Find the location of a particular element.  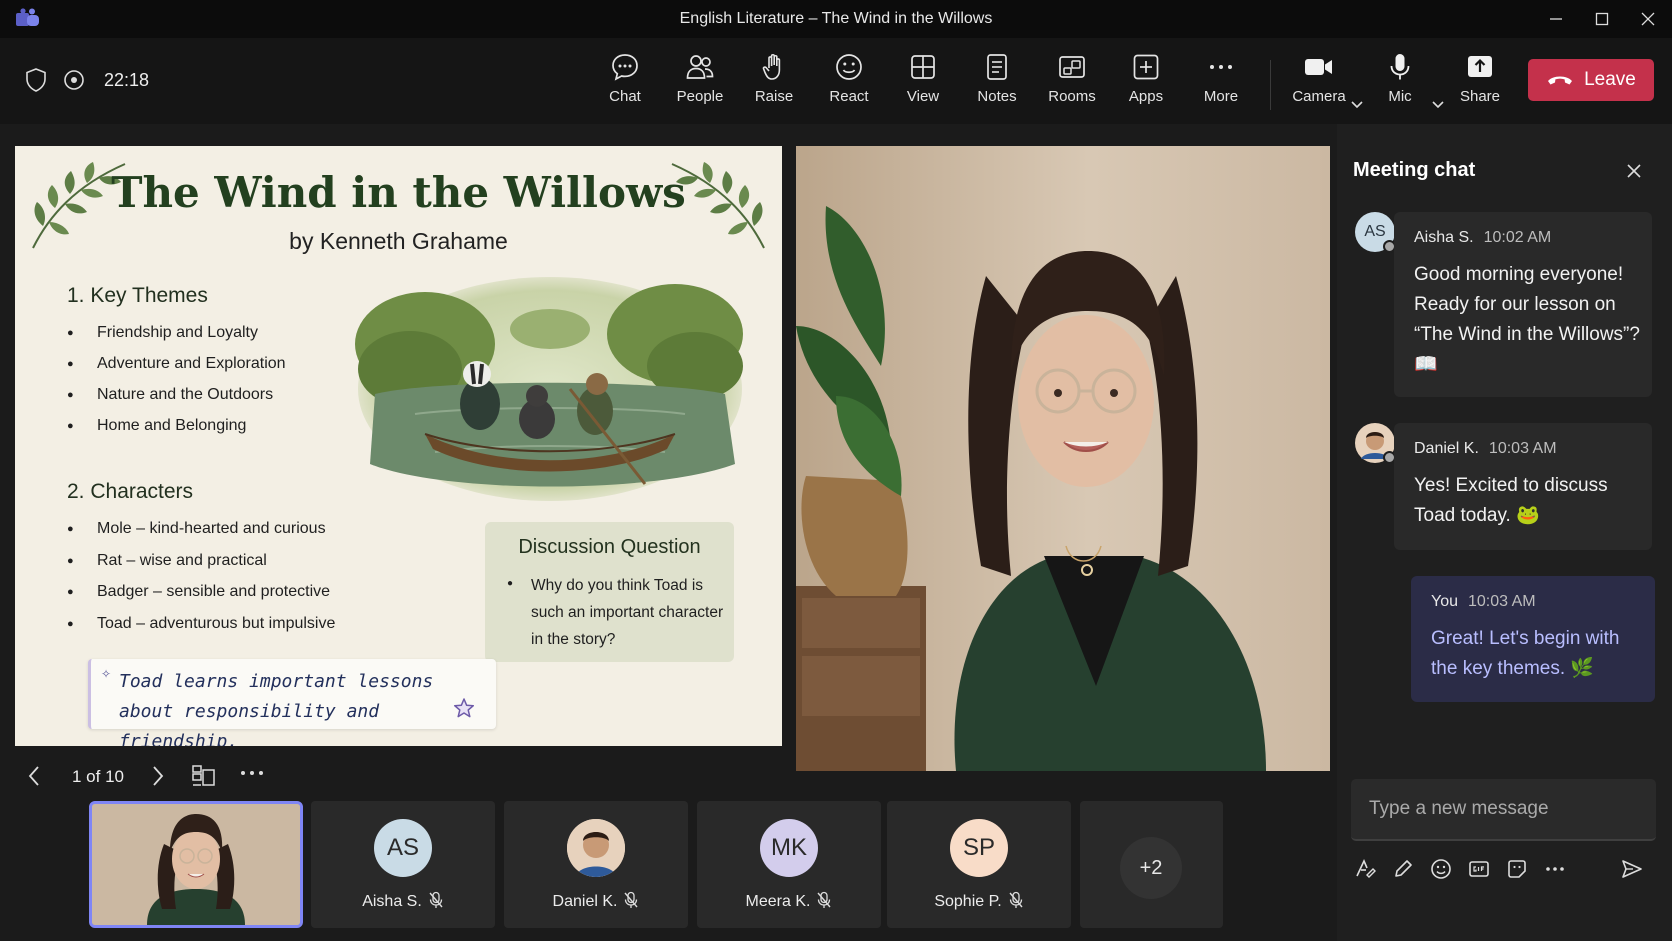

format-icon is located at coordinates (1365, 869).